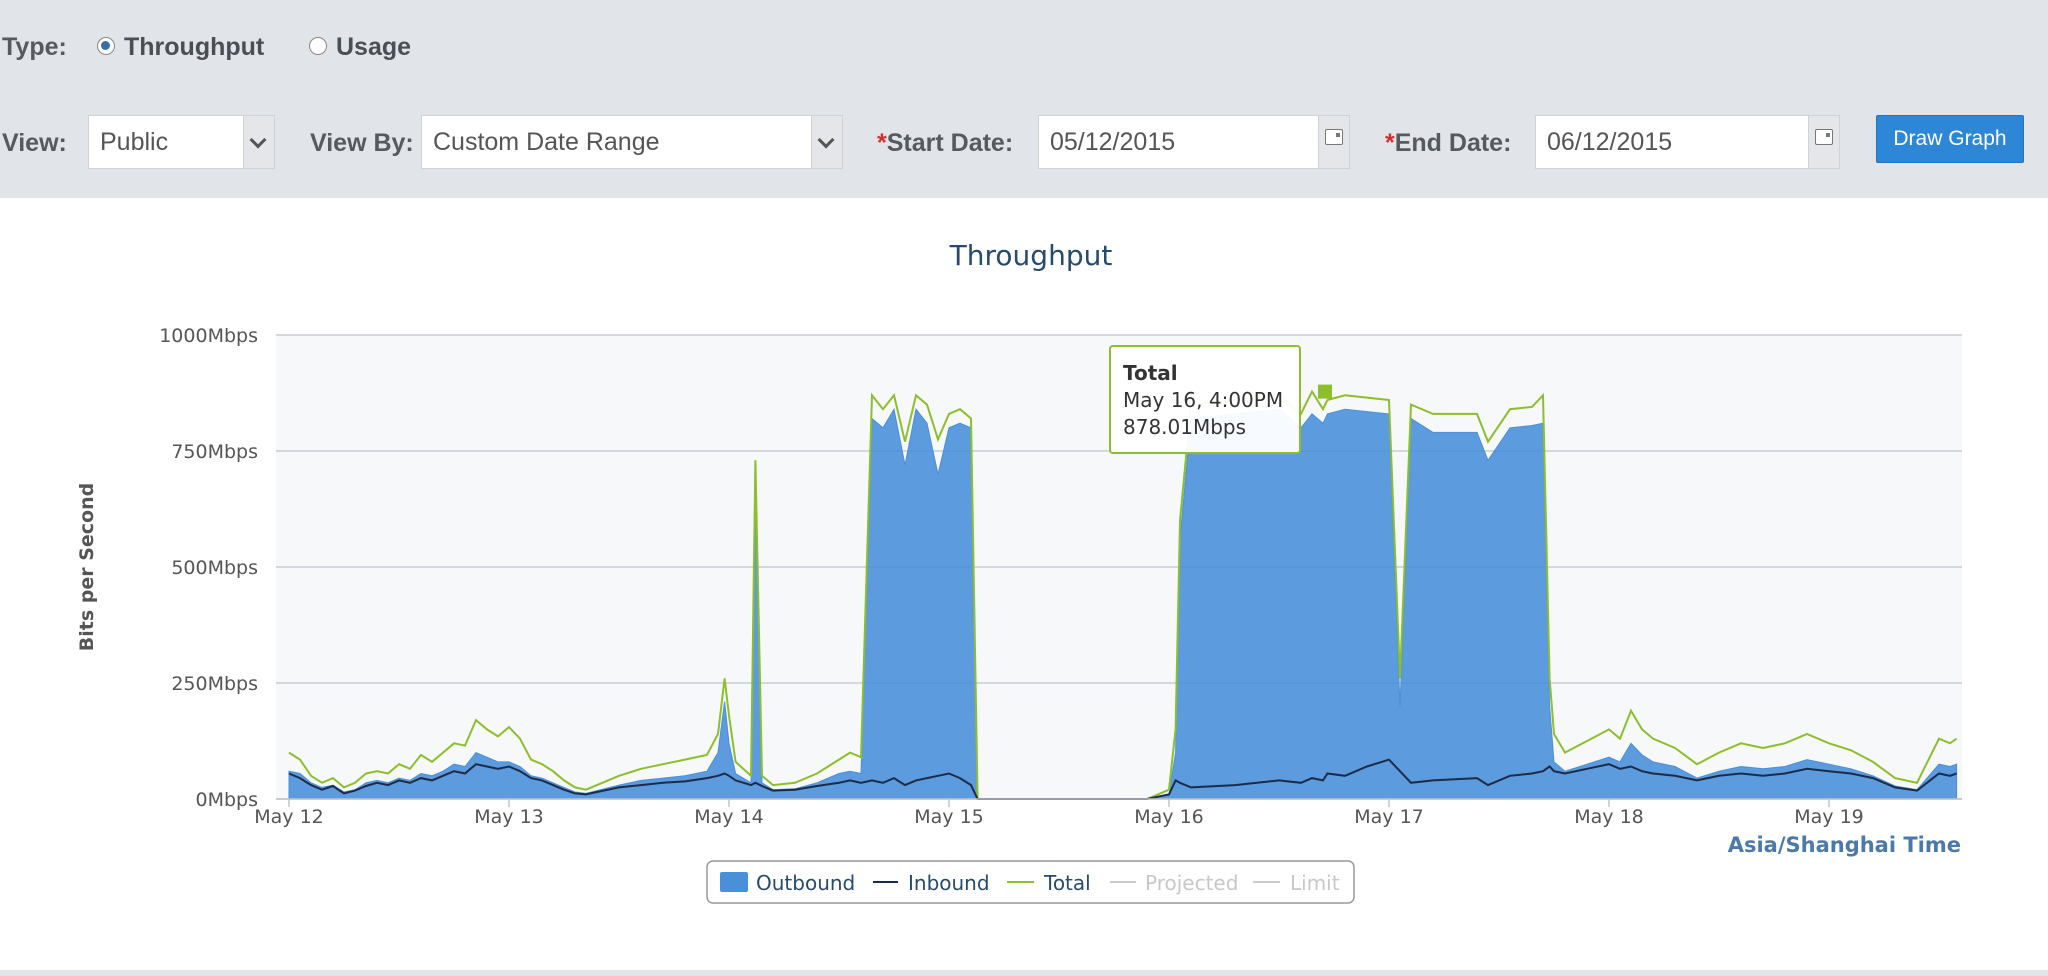 The width and height of the screenshot is (2048, 976). What do you see at coordinates (1829, 817) in the screenshot?
I see `x-tick-label: May 19` at bounding box center [1829, 817].